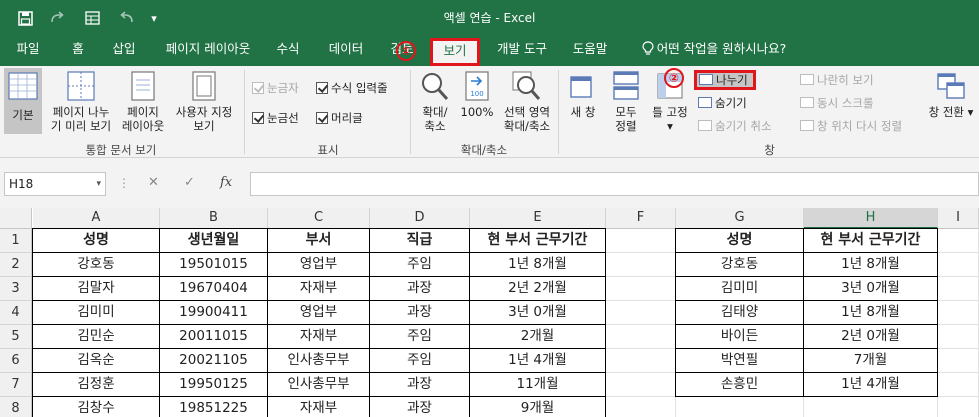 The width and height of the screenshot is (979, 417). What do you see at coordinates (55, 184) in the screenshot?
I see `name-box: H18 ▾` at bounding box center [55, 184].